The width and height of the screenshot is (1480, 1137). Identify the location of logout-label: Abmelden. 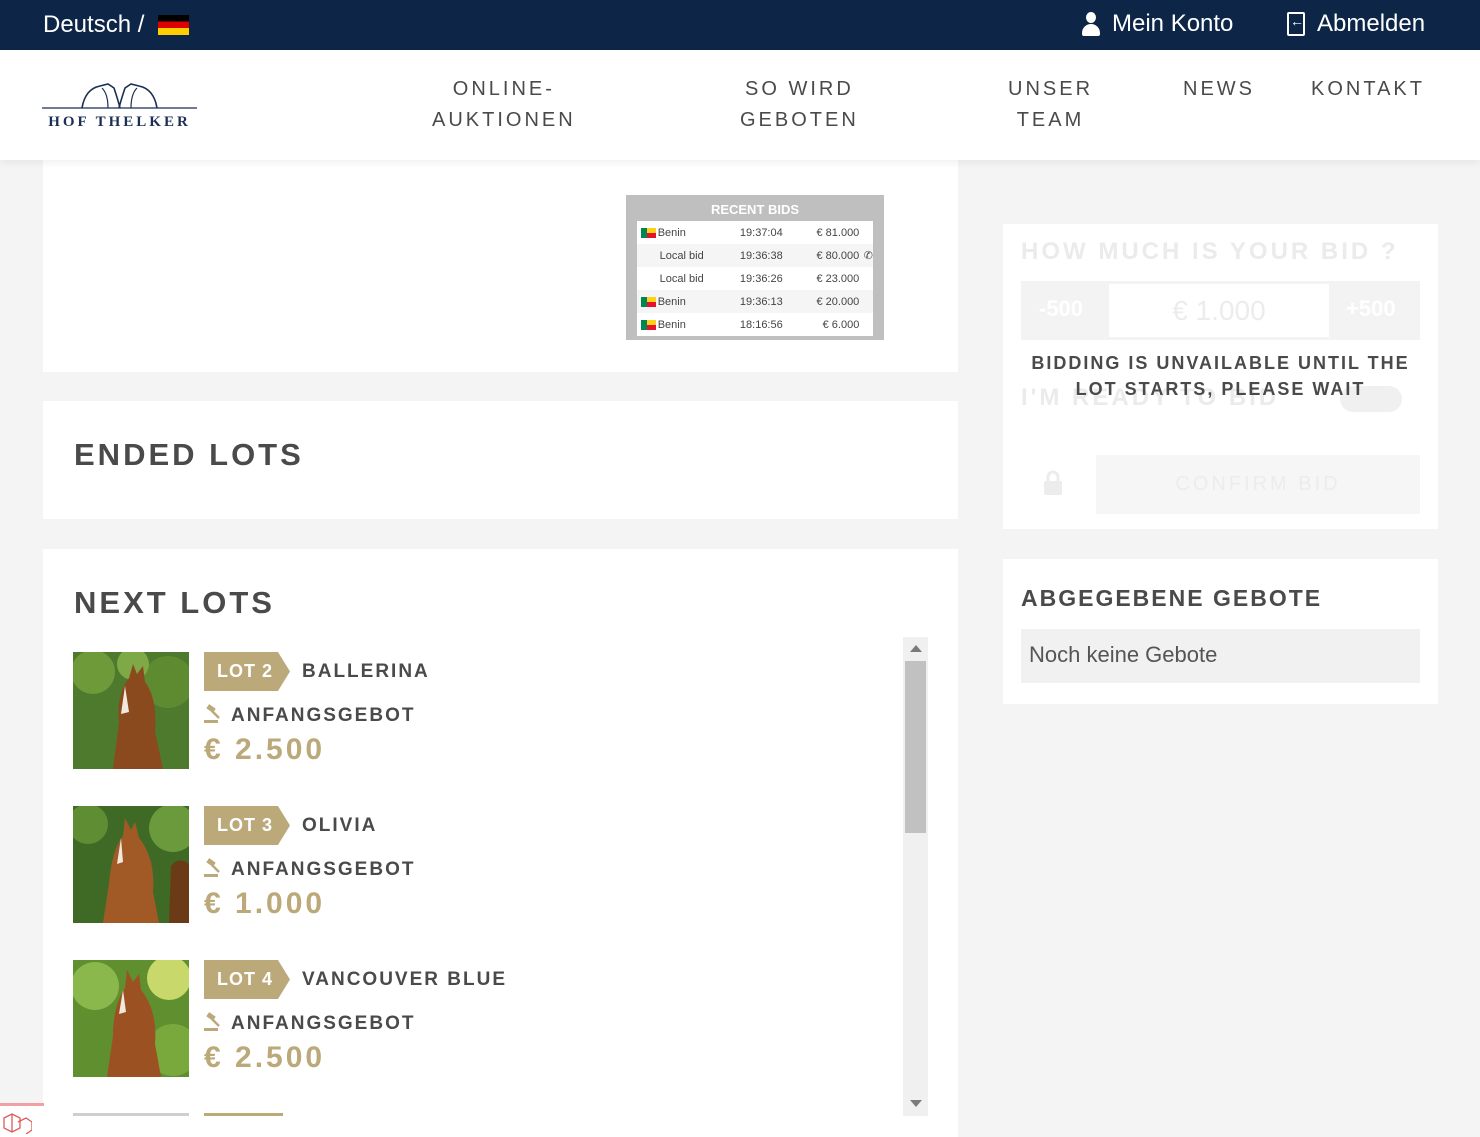
(1371, 23).